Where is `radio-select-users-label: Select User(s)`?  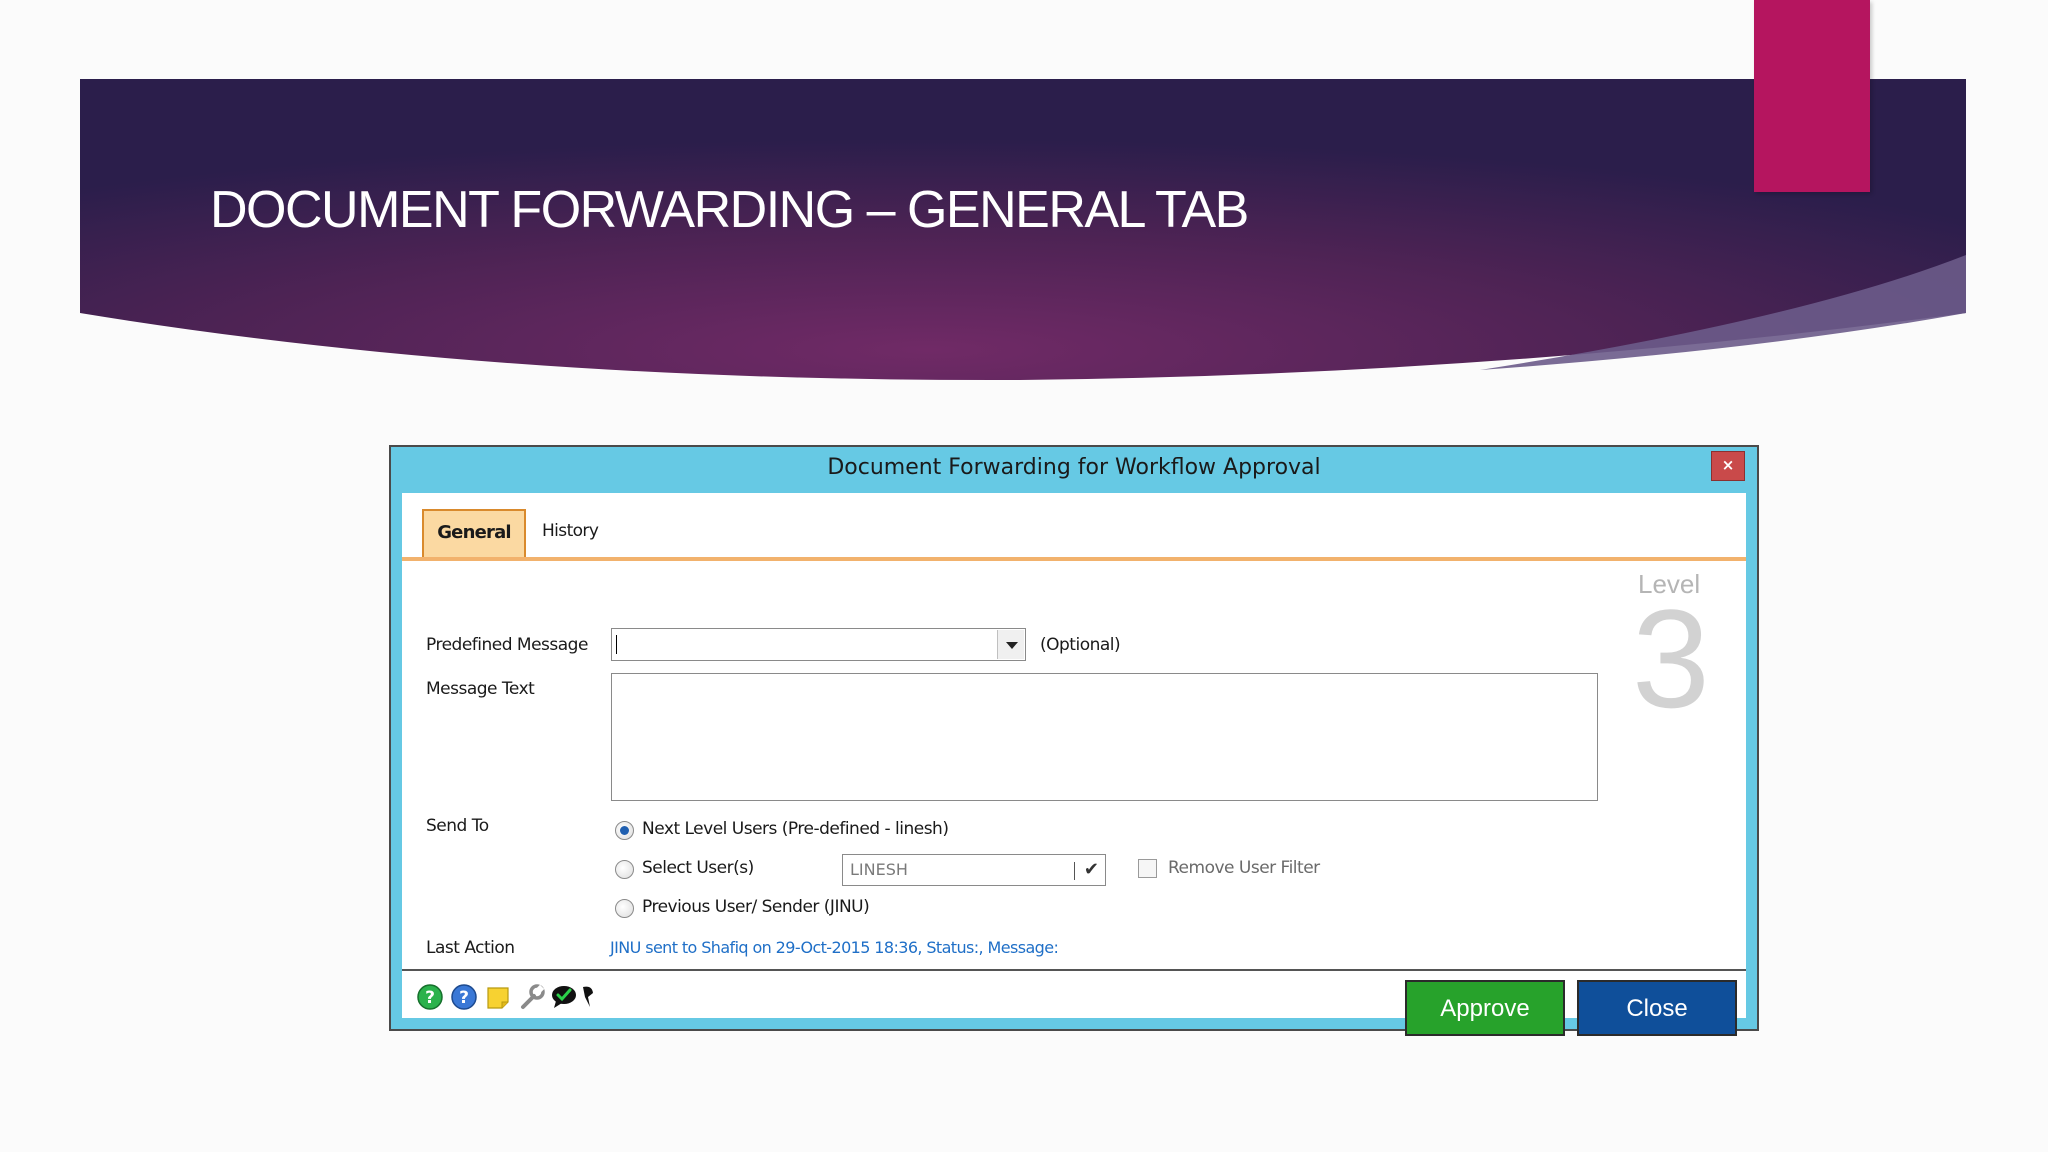 radio-select-users-label: Select User(s) is located at coordinates (698, 868).